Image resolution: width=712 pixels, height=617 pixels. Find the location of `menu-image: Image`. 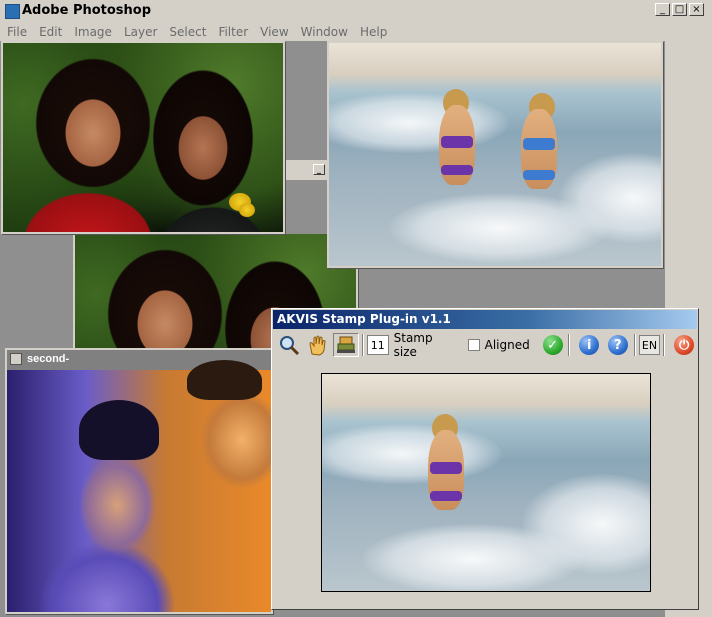

menu-image: Image is located at coordinates (93, 32).